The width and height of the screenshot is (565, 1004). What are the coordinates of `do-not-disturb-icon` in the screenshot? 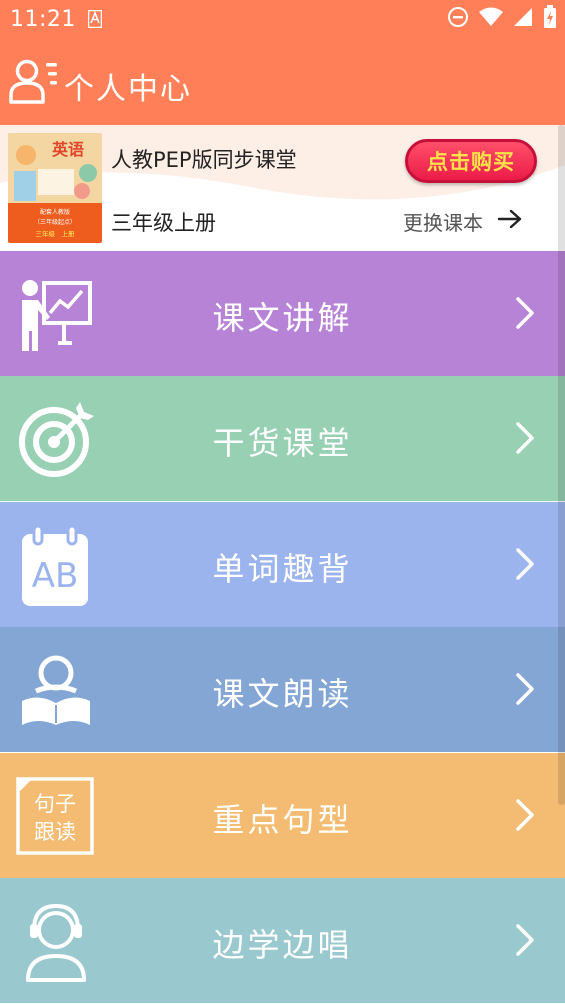 It's located at (458, 19).